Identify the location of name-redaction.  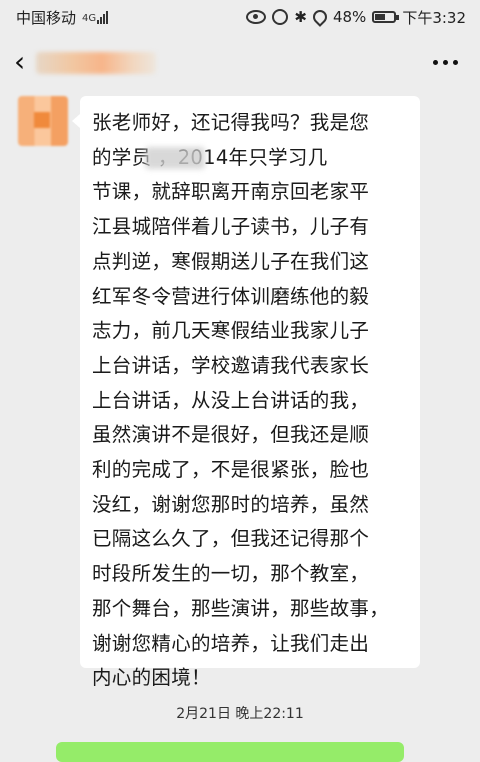
(175, 158).